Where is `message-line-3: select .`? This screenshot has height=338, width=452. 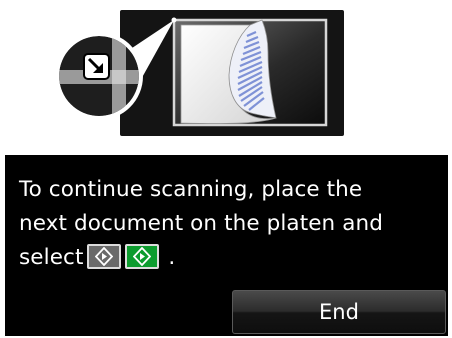 message-line-3: select . is located at coordinates (229, 258).